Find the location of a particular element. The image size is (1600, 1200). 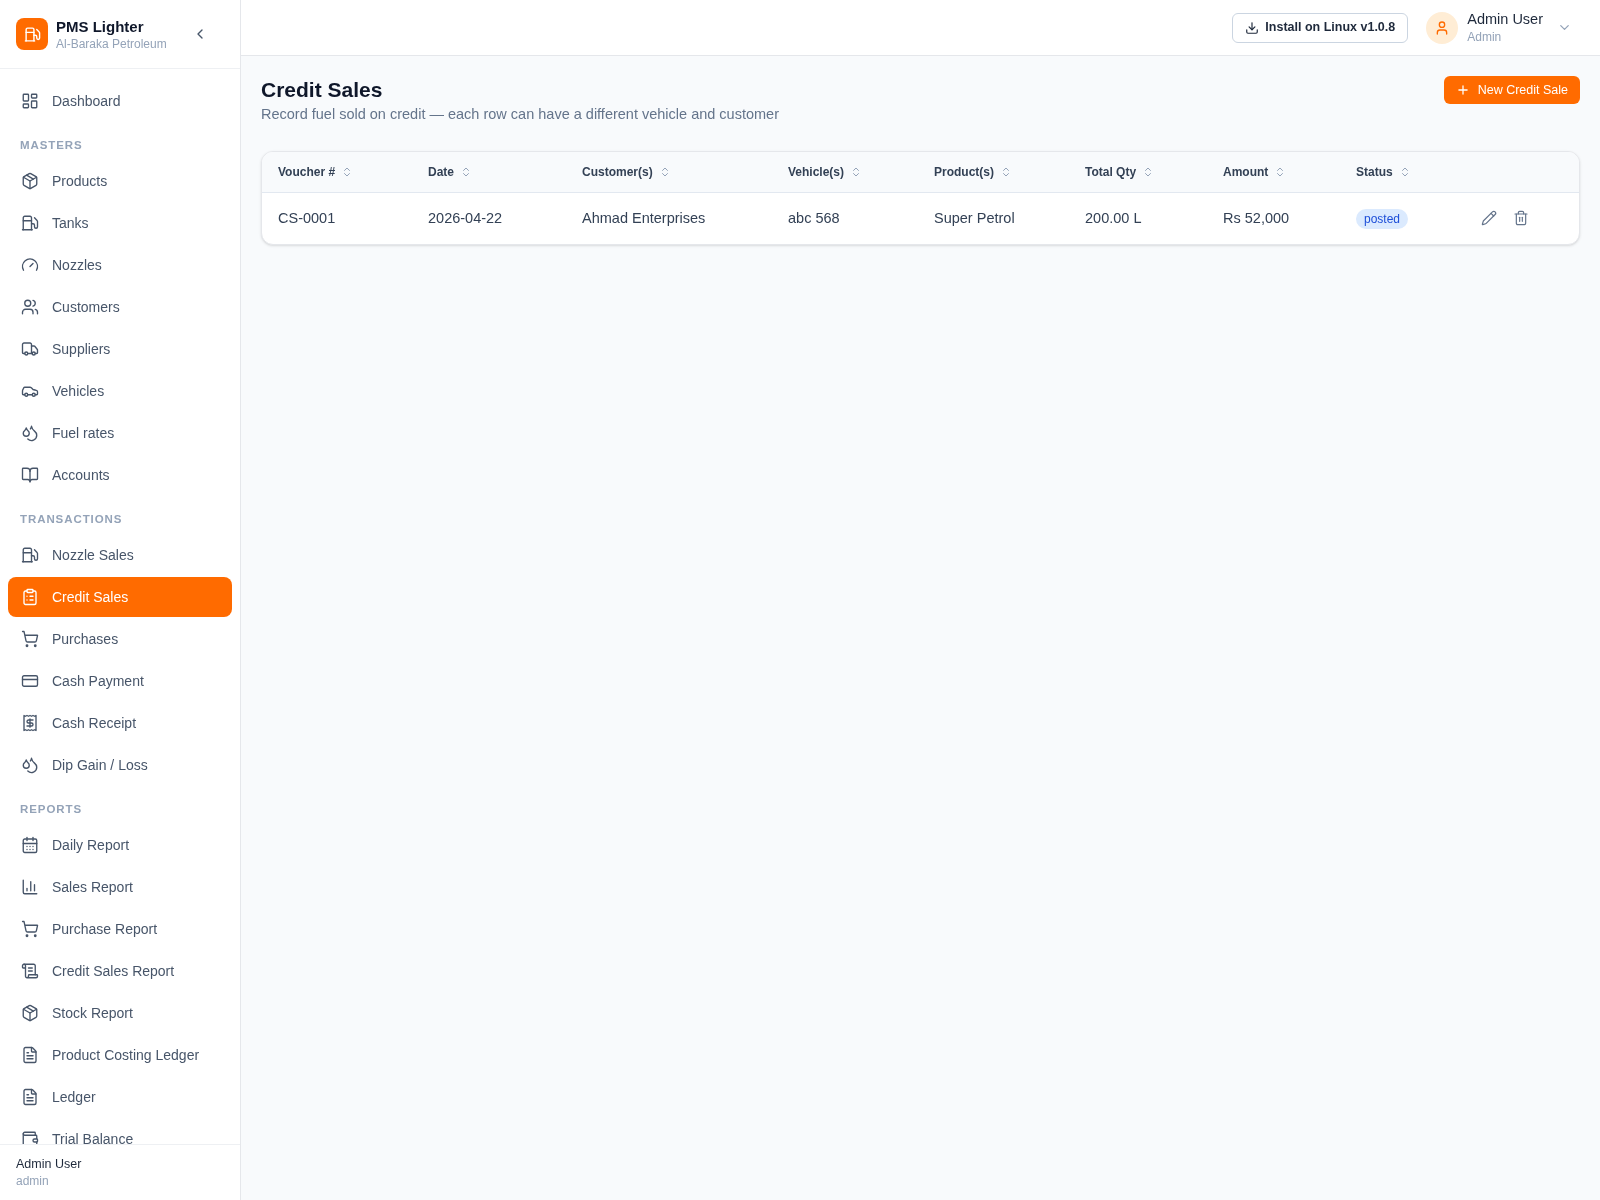

truck-icon is located at coordinates (30, 349).